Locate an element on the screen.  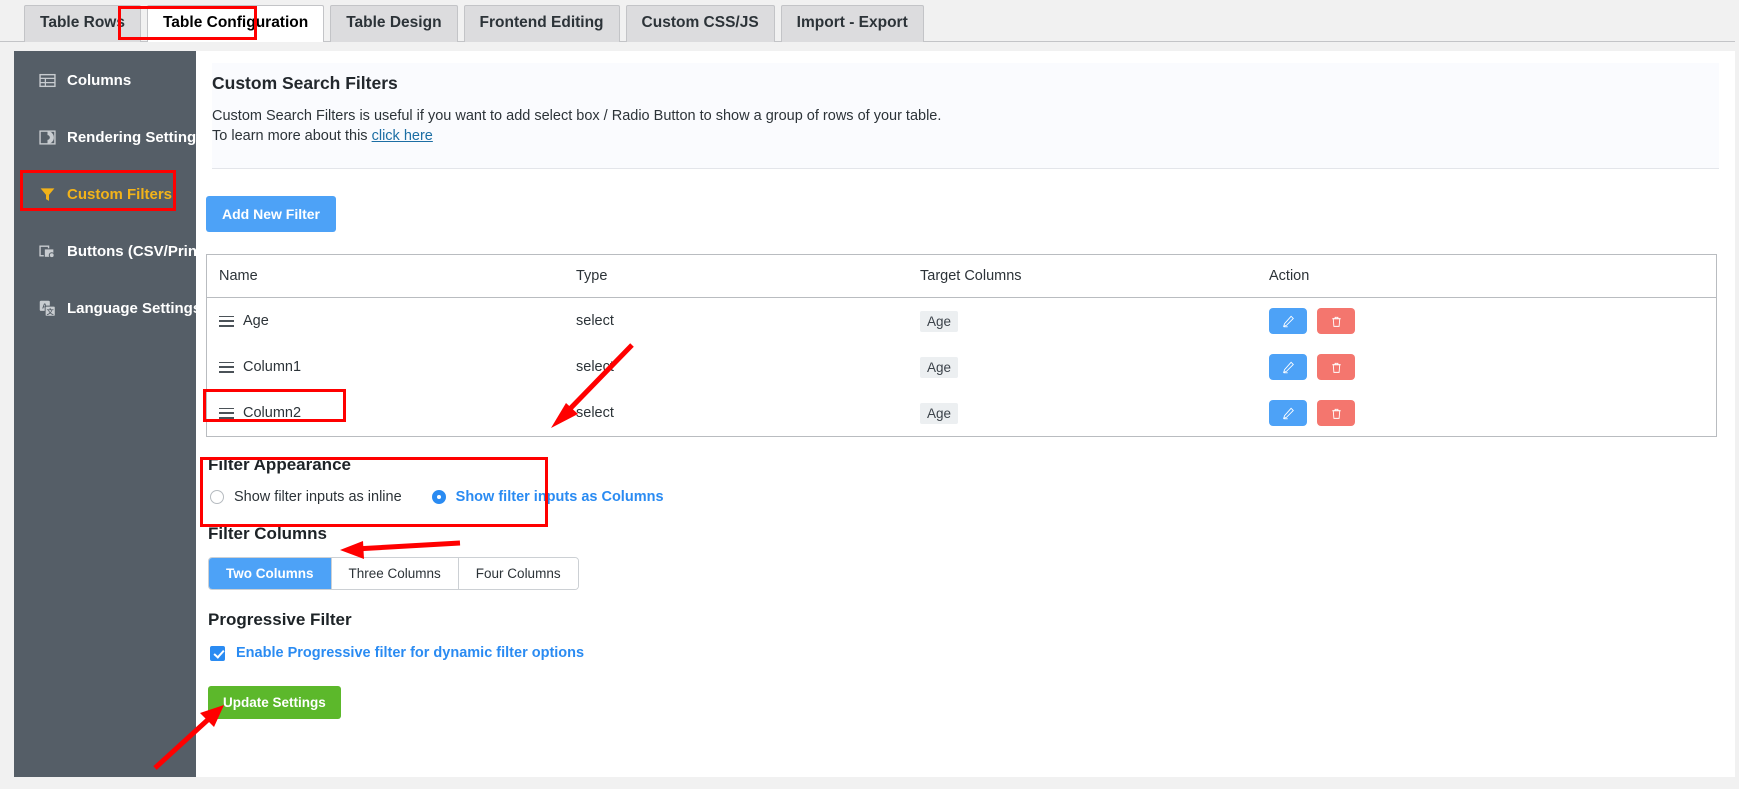
funnel-icon is located at coordinates (47, 194).